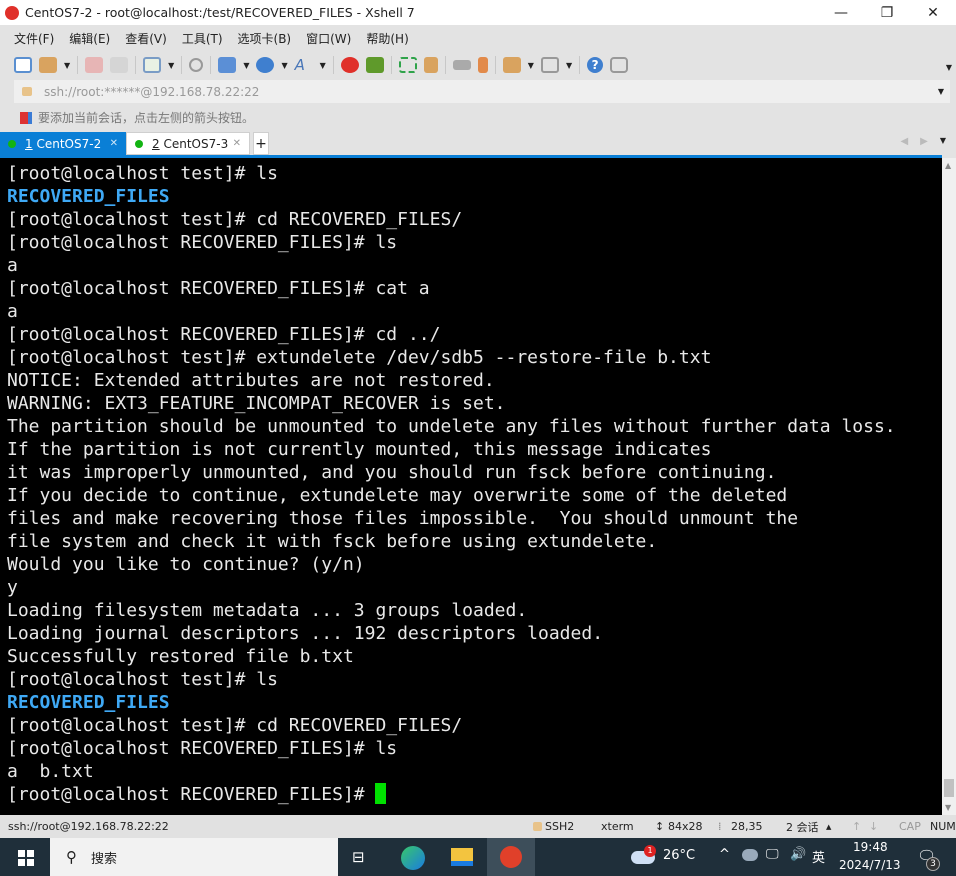 The width and height of the screenshot is (956, 876). I want to click on sessions-up-icon: ▲, so click(828, 827).